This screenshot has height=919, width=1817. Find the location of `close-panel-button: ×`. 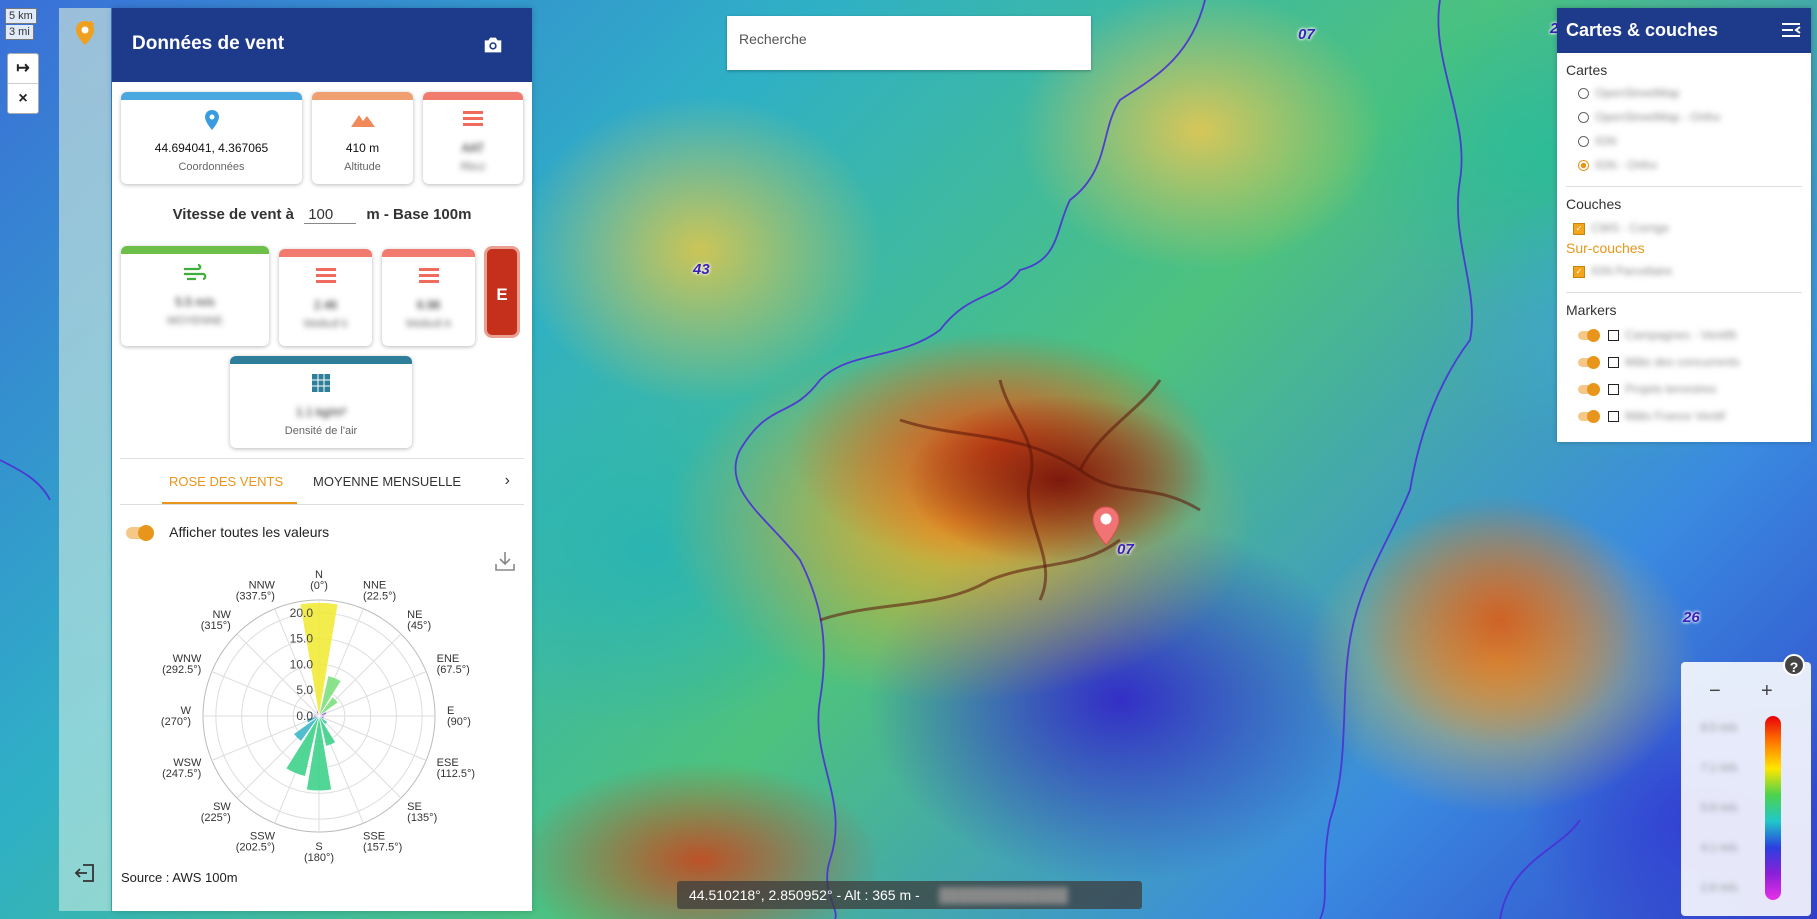

close-panel-button: × is located at coordinates (23, 98).